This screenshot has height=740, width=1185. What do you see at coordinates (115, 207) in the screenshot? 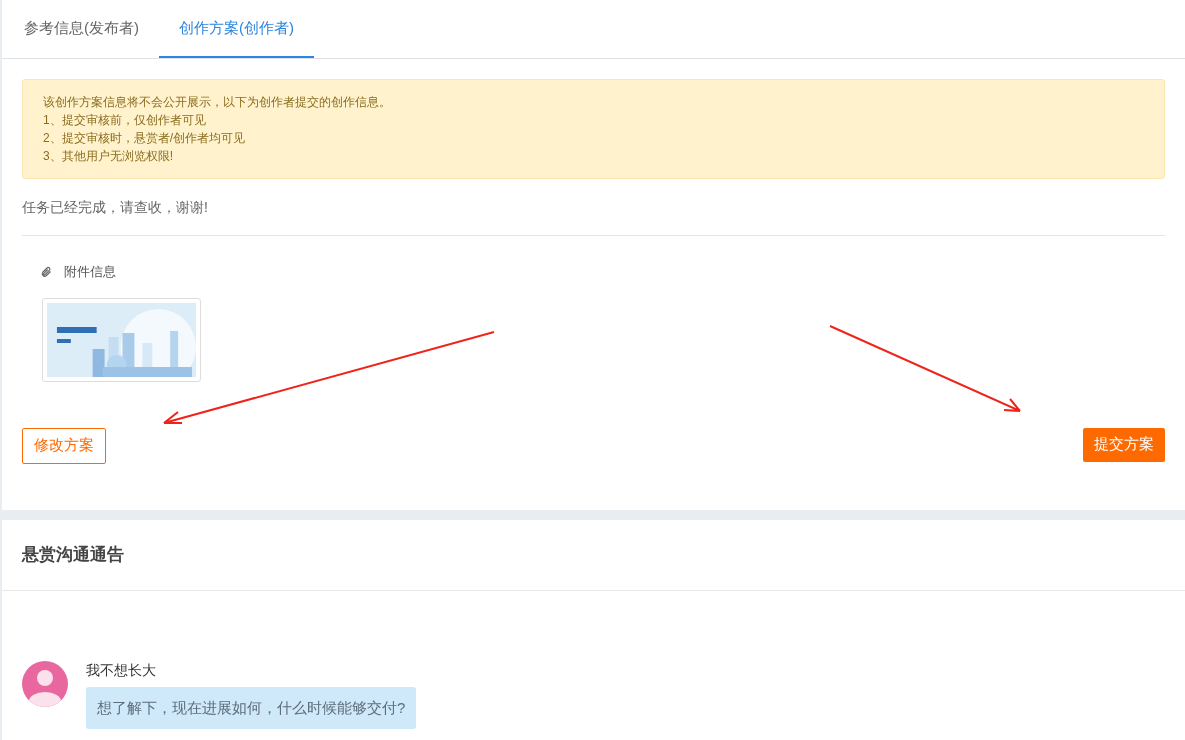
I see `message-text: 任务已经完成，请查收，谢谢!` at bounding box center [115, 207].